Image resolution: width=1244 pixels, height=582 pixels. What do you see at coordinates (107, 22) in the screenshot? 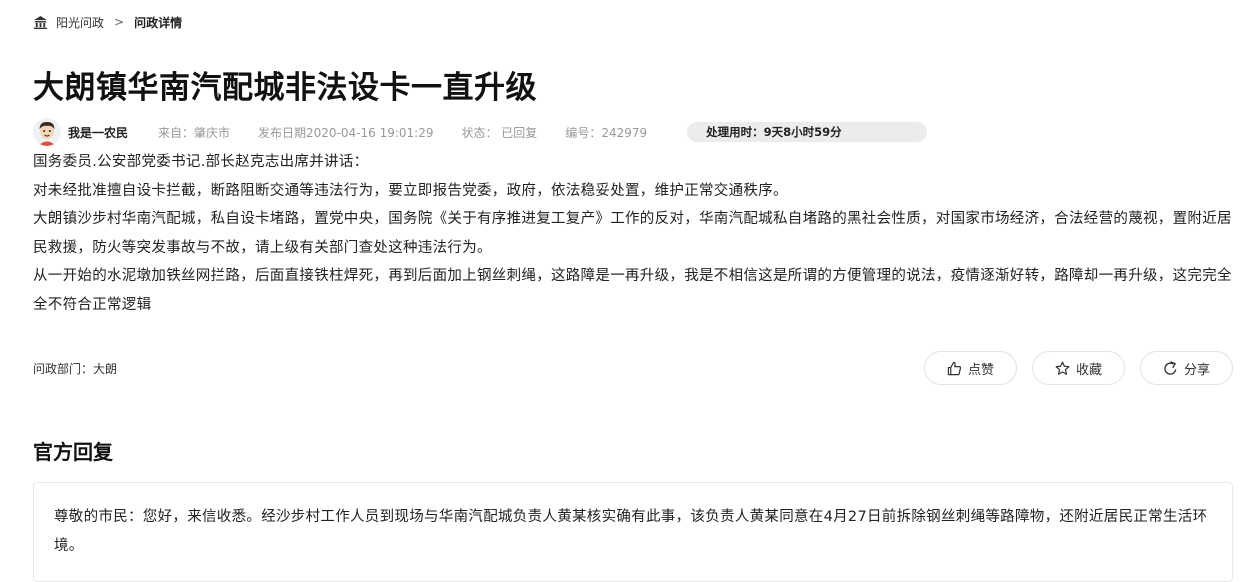
I see `breadcrumb: 阳光问政 > 问政详情` at bounding box center [107, 22].